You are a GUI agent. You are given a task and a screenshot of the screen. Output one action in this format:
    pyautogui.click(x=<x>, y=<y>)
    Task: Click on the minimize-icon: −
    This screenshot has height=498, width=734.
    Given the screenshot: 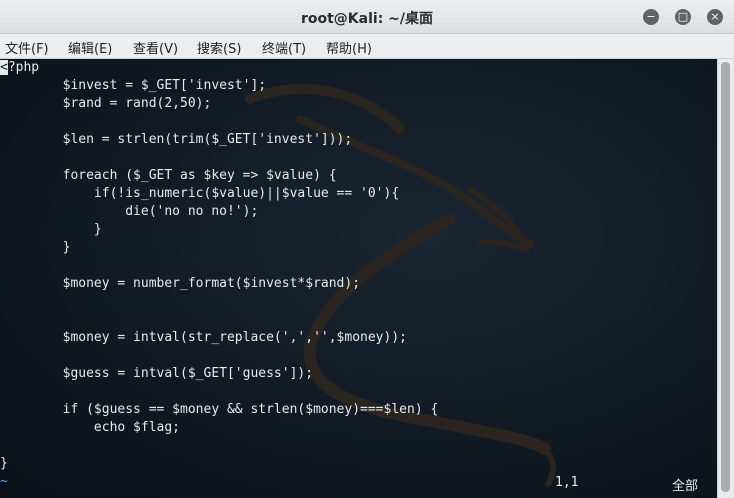 What is the action you would take?
    pyautogui.click(x=651, y=16)
    